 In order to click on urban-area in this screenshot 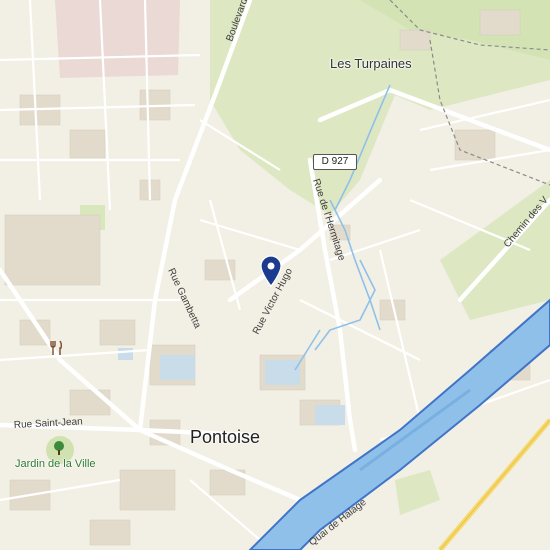, I will do `click(117, 39)`.